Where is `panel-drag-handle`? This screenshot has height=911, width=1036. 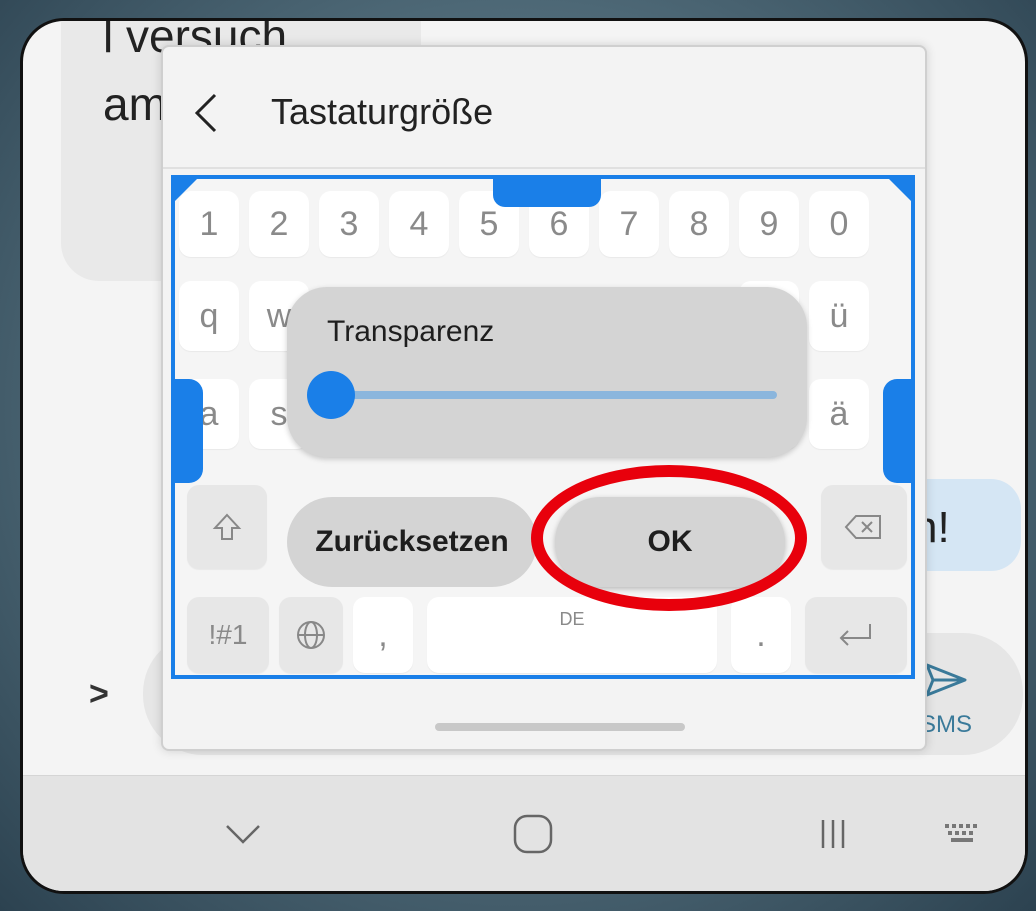
panel-drag-handle is located at coordinates (560, 727).